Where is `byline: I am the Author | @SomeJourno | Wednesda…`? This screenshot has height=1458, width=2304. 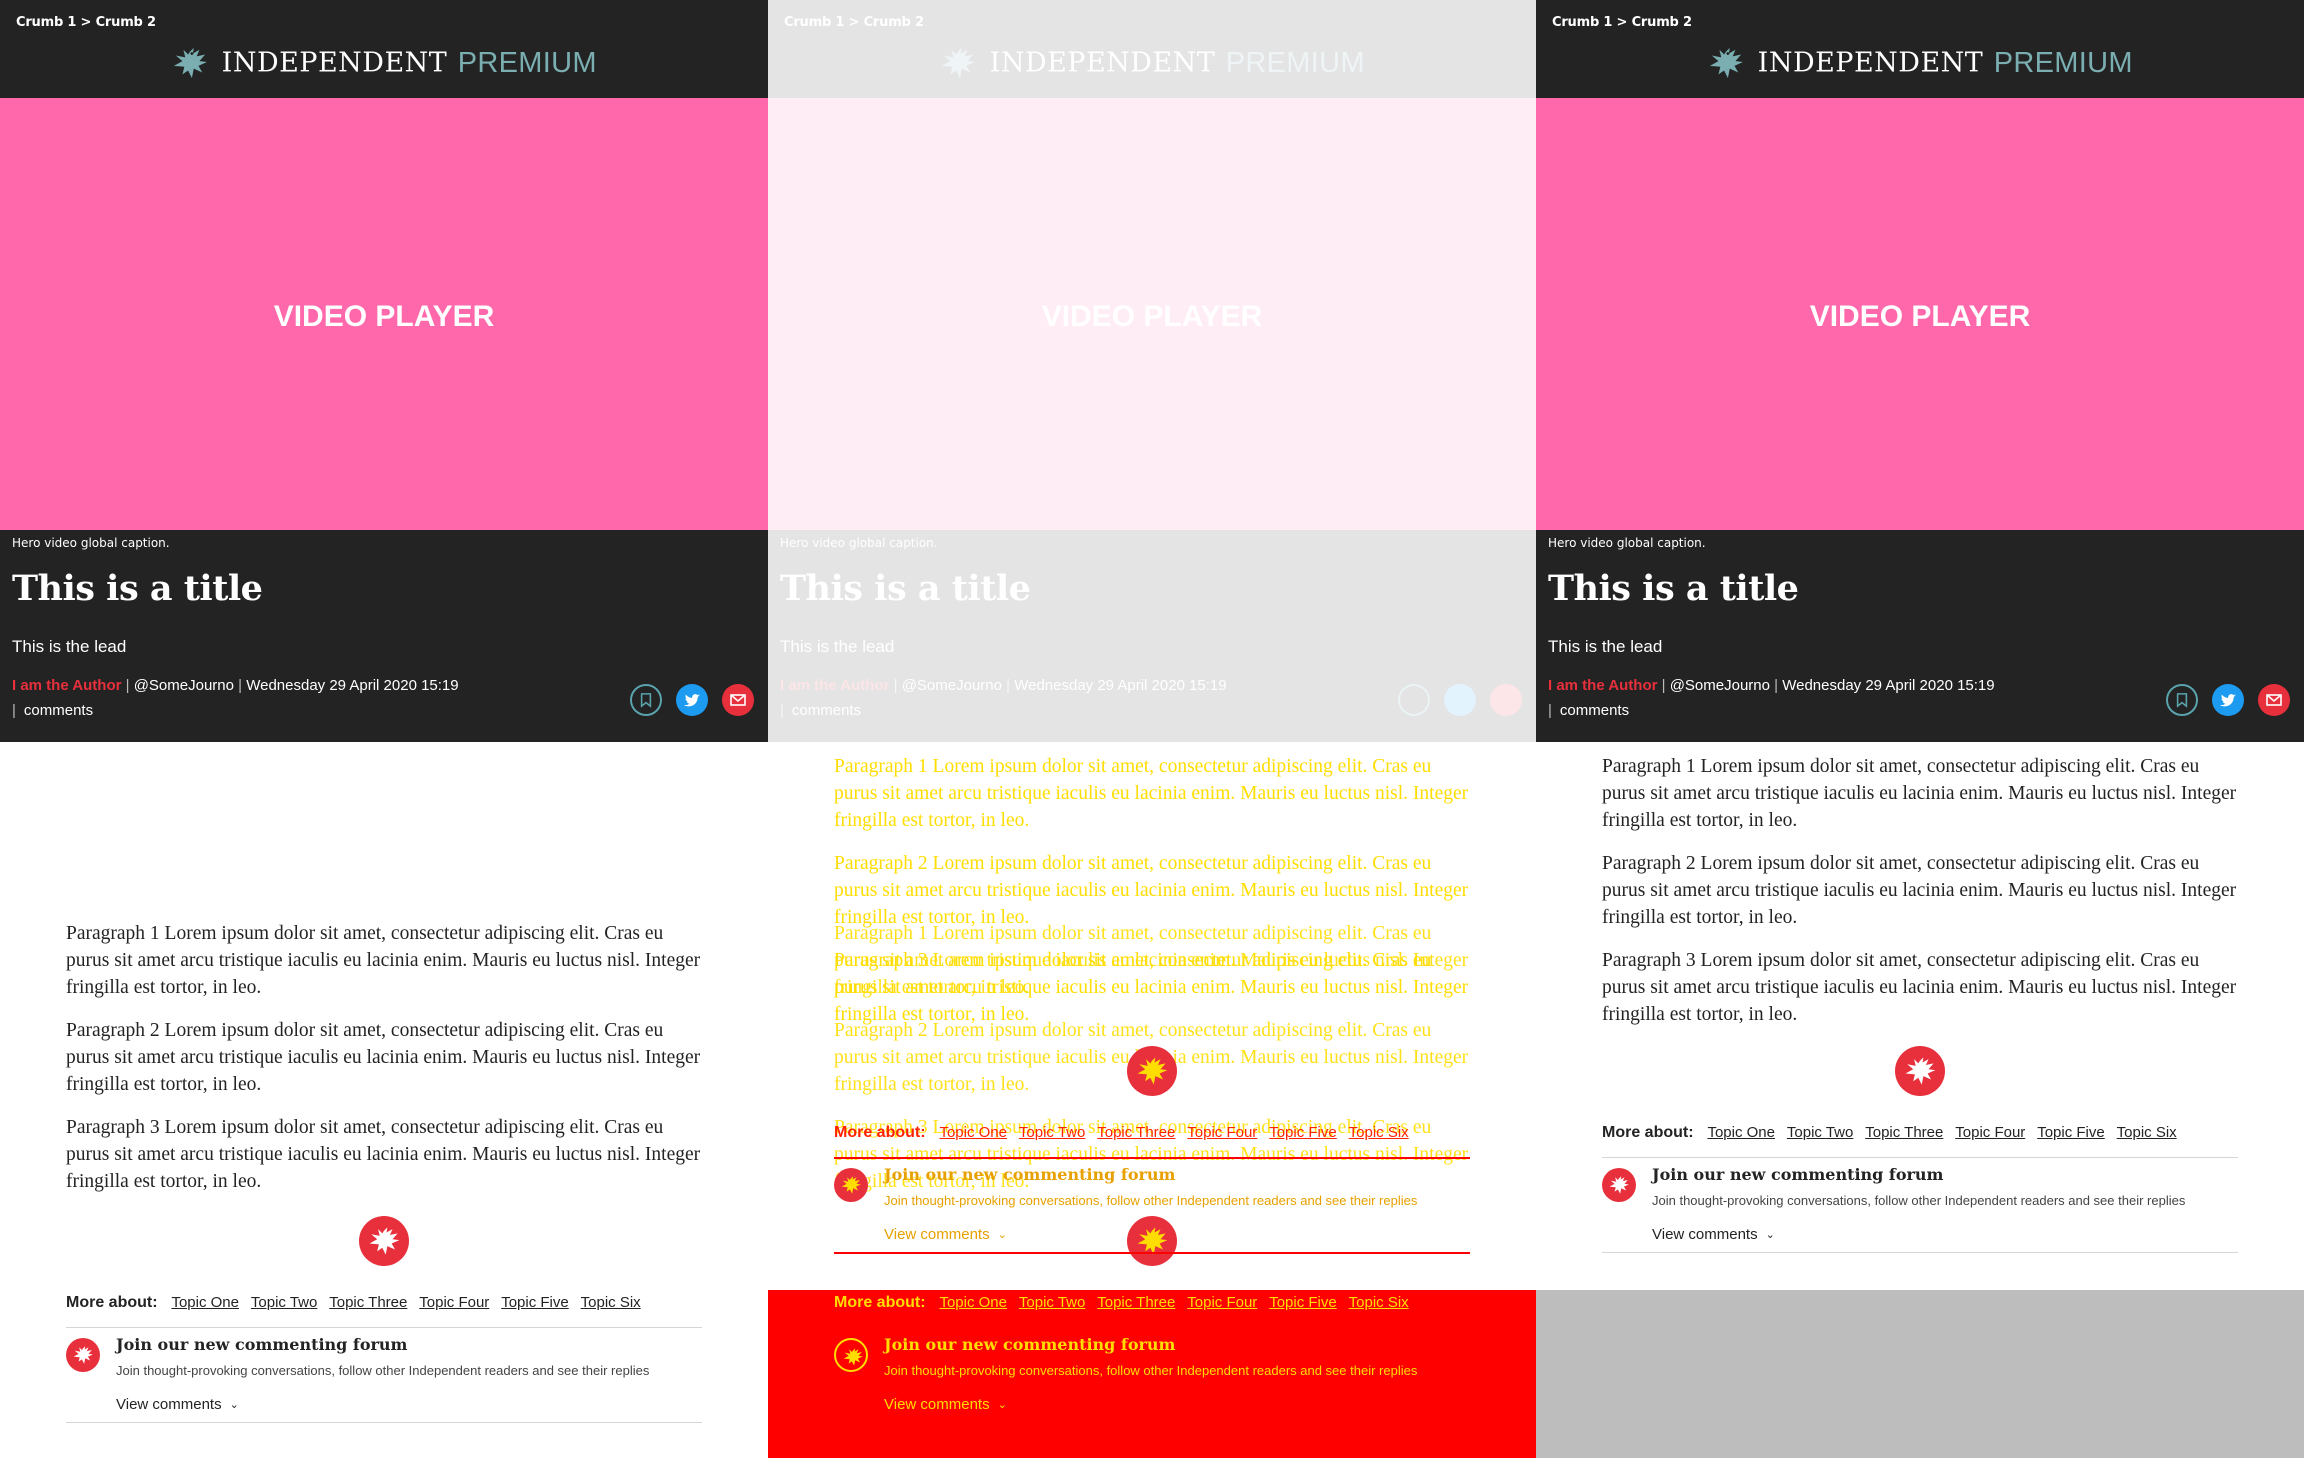 byline: I am the Author | @SomeJourno | Wednesda… is located at coordinates (1771, 685).